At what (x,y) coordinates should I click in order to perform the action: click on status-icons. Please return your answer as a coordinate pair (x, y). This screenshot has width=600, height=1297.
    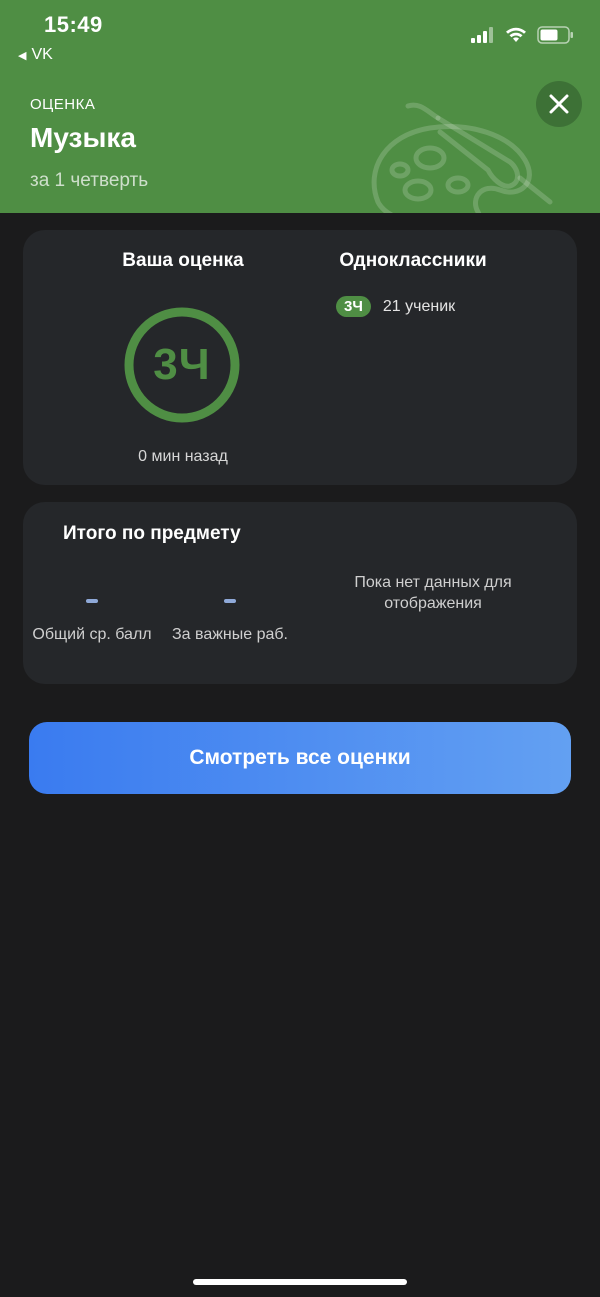
    Looking at the image, I should click on (522, 35).